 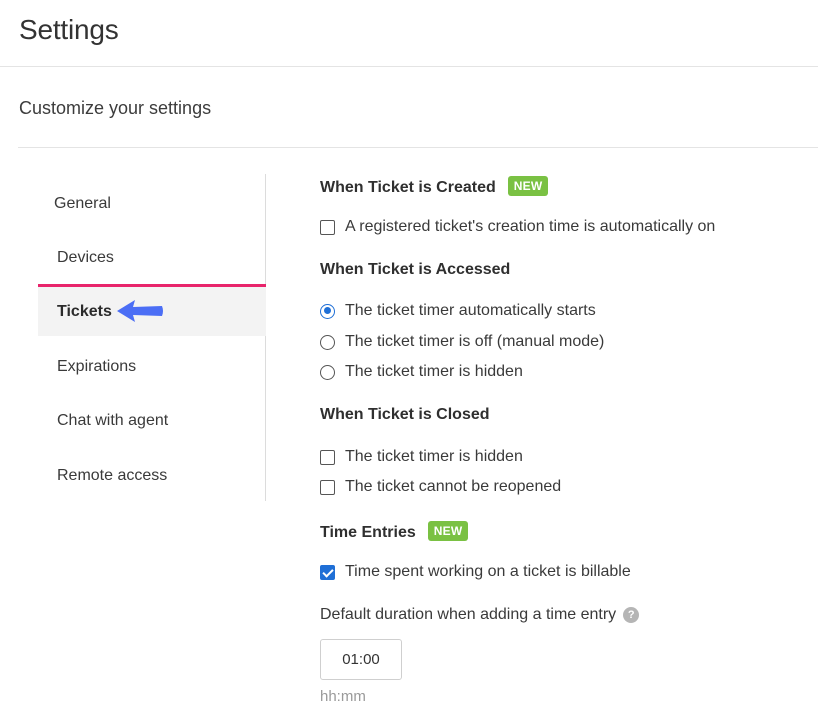 What do you see at coordinates (327, 457) in the screenshot?
I see `closed-timer-hidden-checkbox` at bounding box center [327, 457].